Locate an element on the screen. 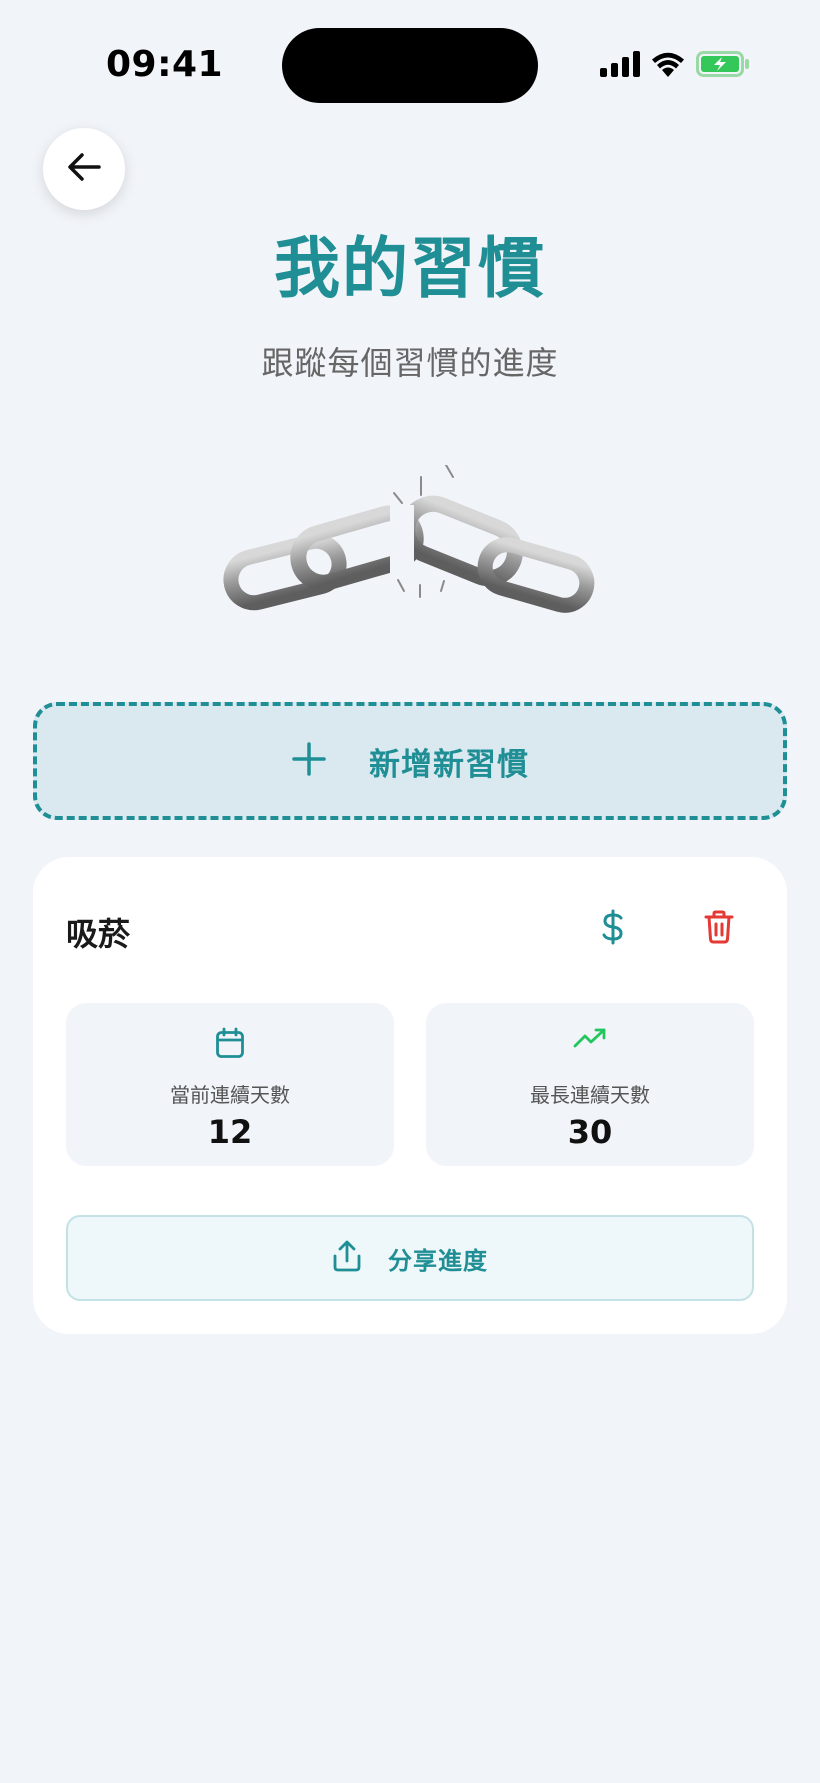 This screenshot has width=820, height=1783. battery-icon is located at coordinates (723, 66).